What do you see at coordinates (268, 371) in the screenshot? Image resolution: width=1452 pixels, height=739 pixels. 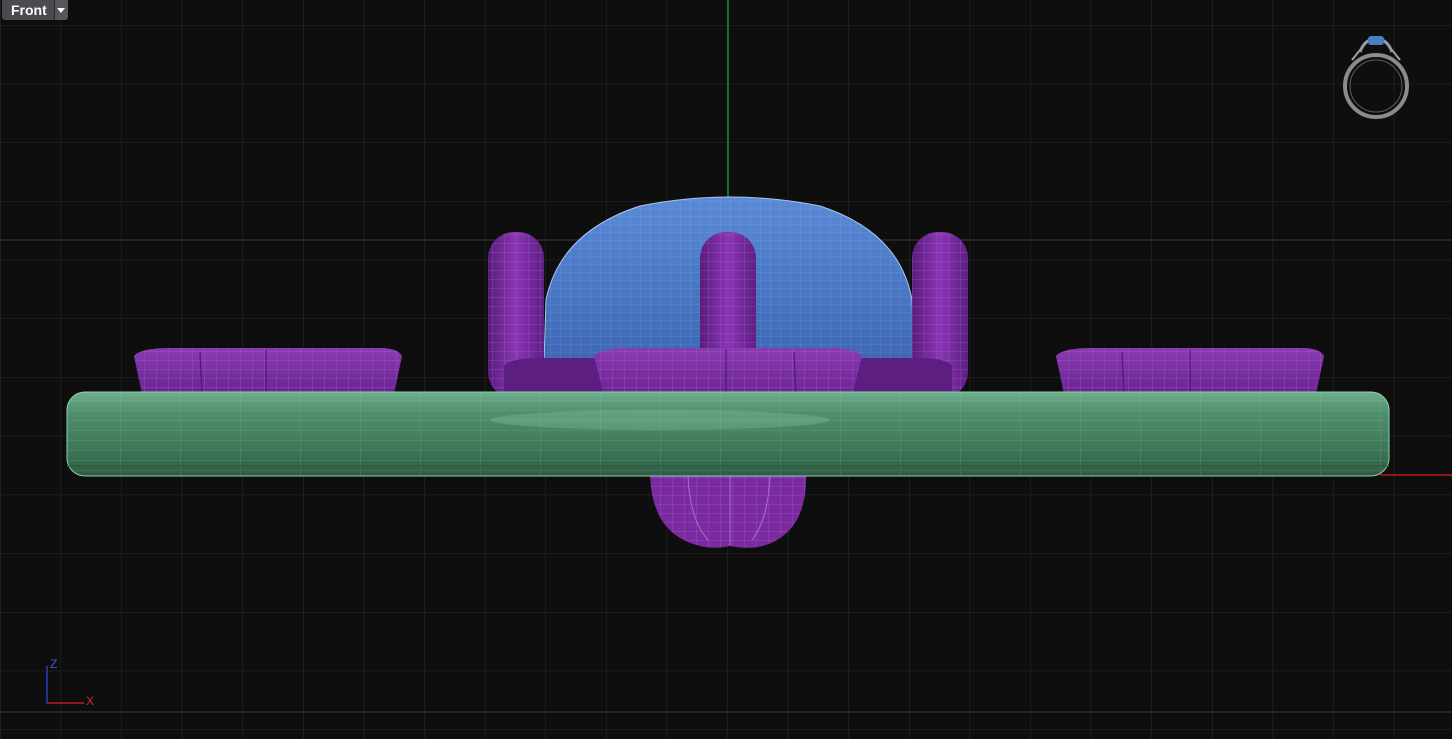 I see `side-setting-left` at bounding box center [268, 371].